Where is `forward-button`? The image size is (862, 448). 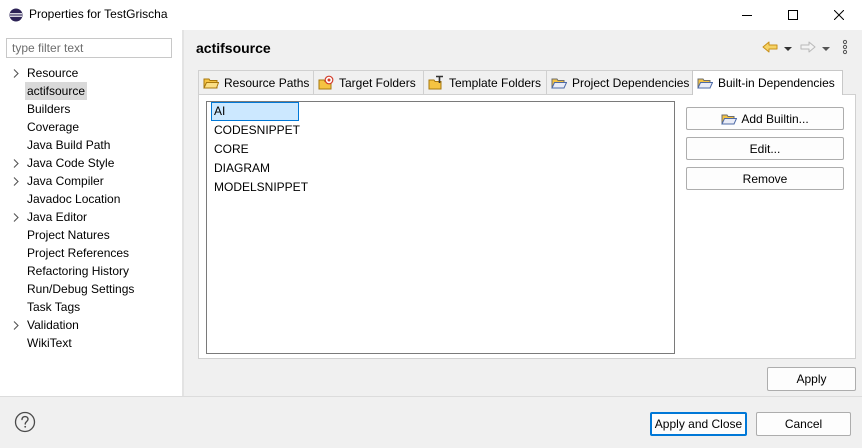 forward-button is located at coordinates (808, 48).